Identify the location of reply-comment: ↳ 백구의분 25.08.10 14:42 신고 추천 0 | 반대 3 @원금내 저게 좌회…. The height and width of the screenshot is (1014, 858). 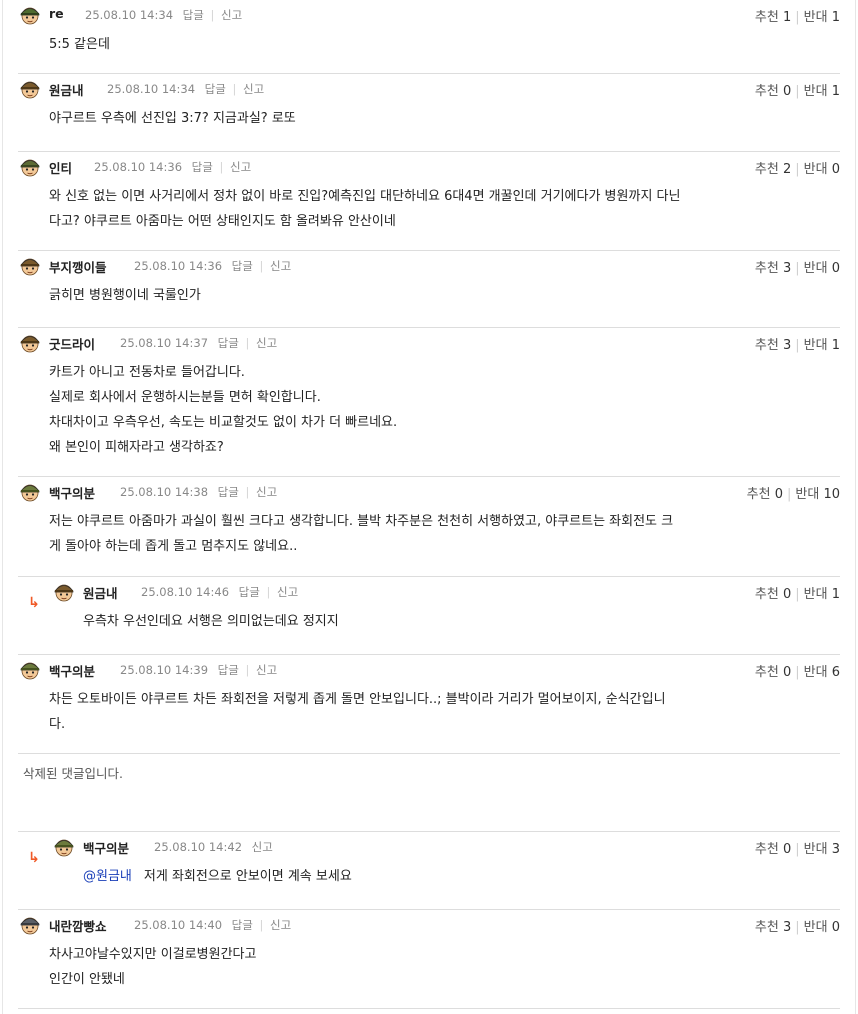
(429, 871).